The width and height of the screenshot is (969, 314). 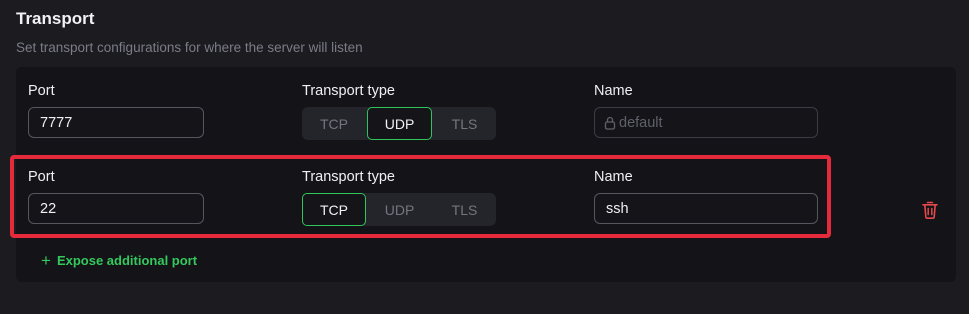 I want to click on transport-option-udp: UDP, so click(x=399, y=123).